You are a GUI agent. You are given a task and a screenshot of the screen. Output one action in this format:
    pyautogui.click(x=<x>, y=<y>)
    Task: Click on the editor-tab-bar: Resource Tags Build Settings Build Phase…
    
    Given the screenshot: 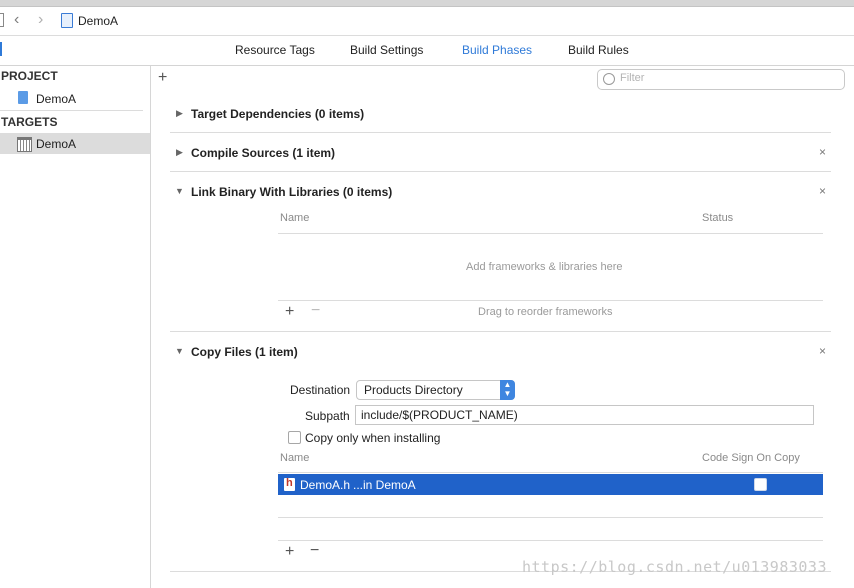 What is the action you would take?
    pyautogui.click(x=427, y=51)
    